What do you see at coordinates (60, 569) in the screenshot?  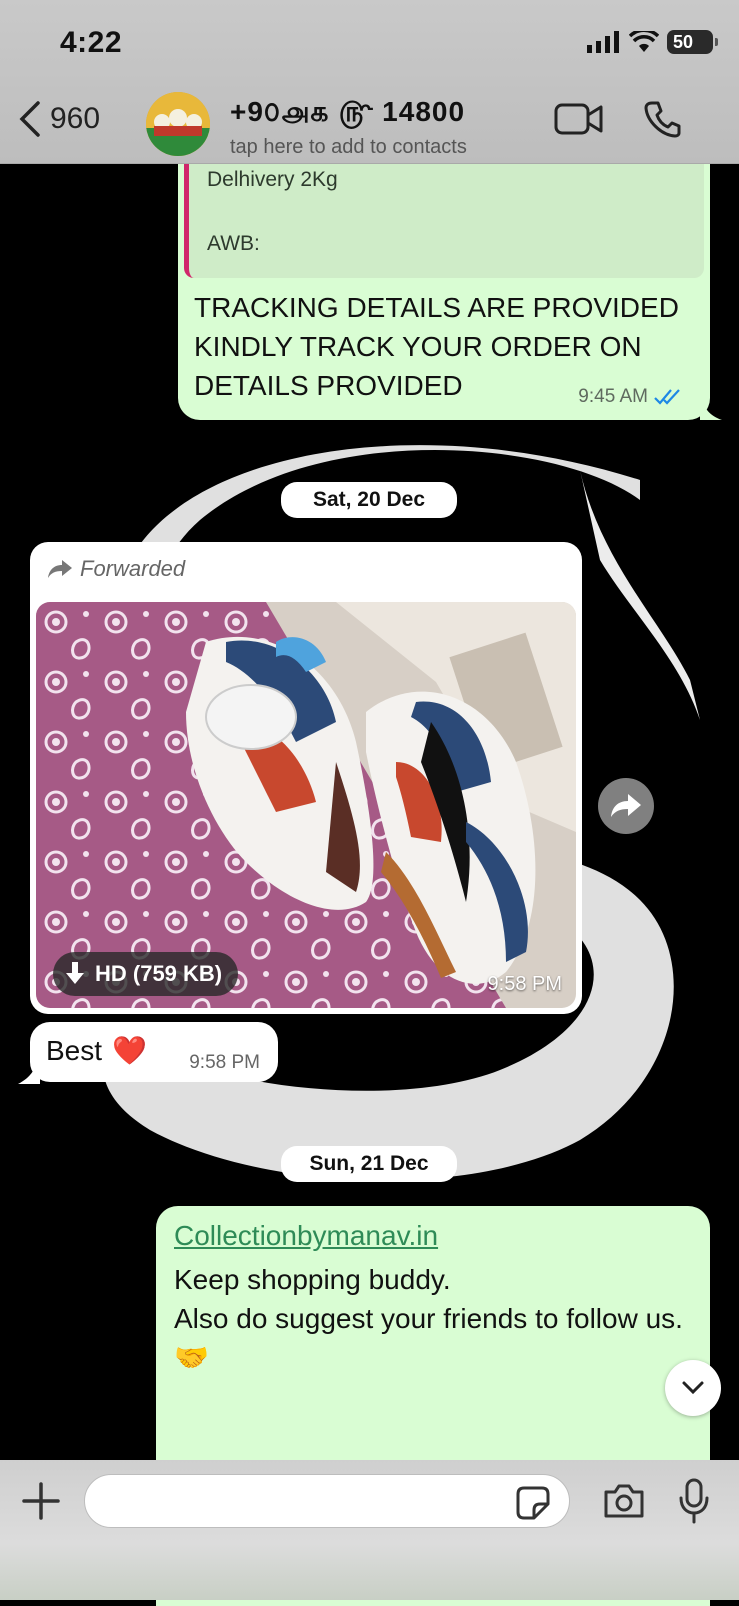 I see `forward-arrow-icon` at bounding box center [60, 569].